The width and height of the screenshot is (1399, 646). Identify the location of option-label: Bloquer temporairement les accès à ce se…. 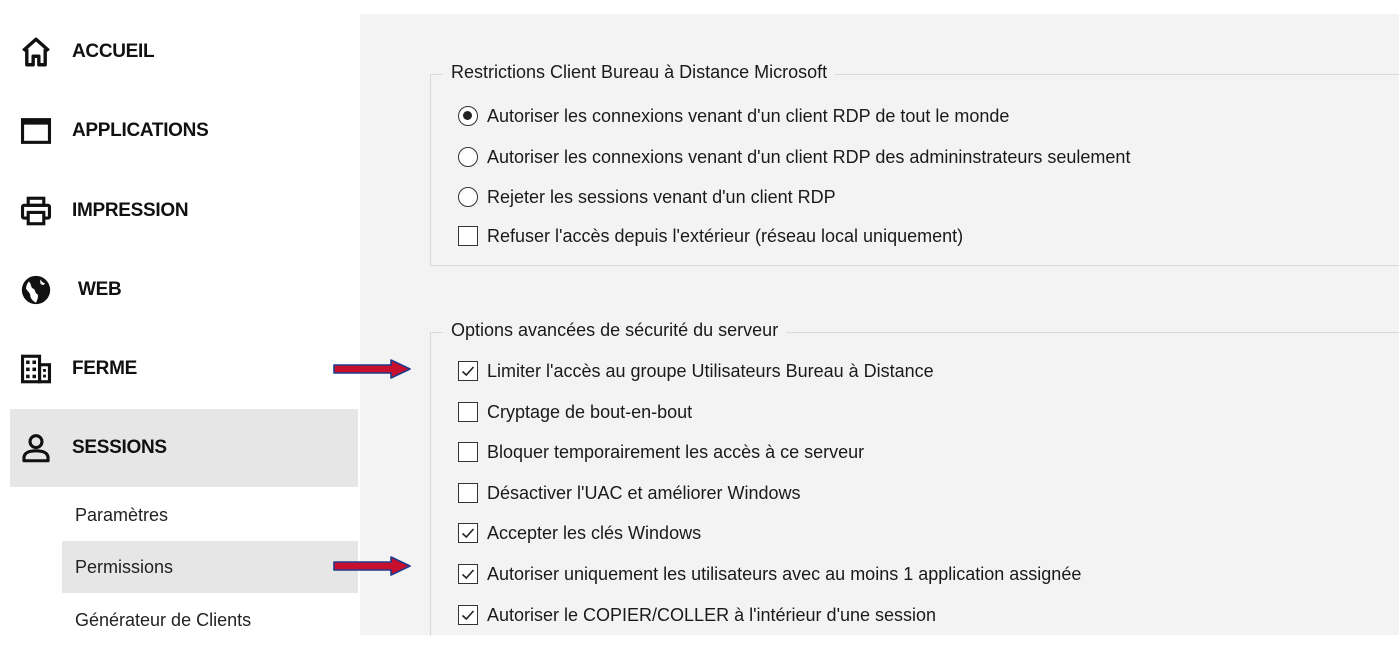
(676, 451).